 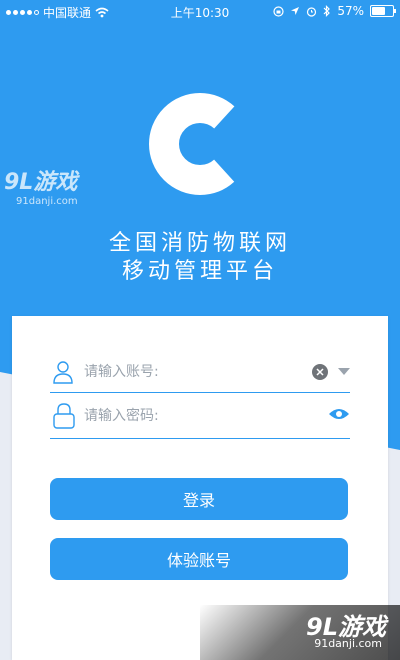 I want to click on watermark-bottom: 9L游戏 91danji.com, so click(x=300, y=632).